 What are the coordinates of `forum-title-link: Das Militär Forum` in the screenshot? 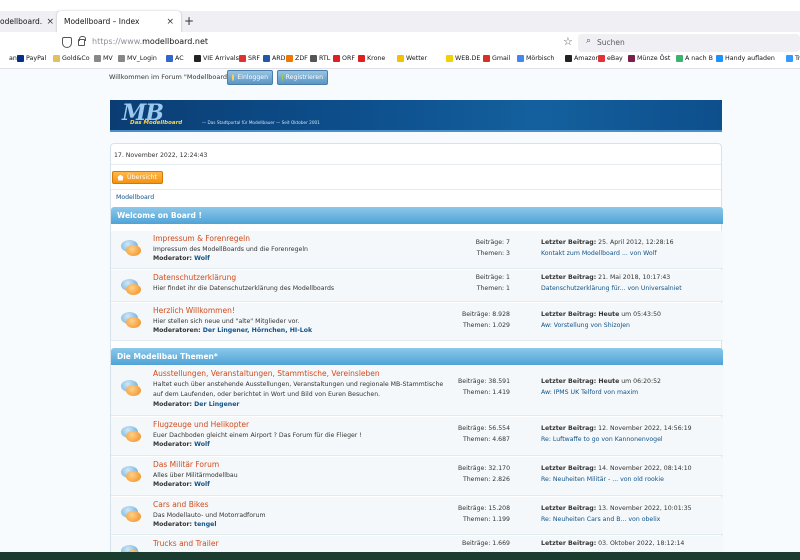 It's located at (186, 464).